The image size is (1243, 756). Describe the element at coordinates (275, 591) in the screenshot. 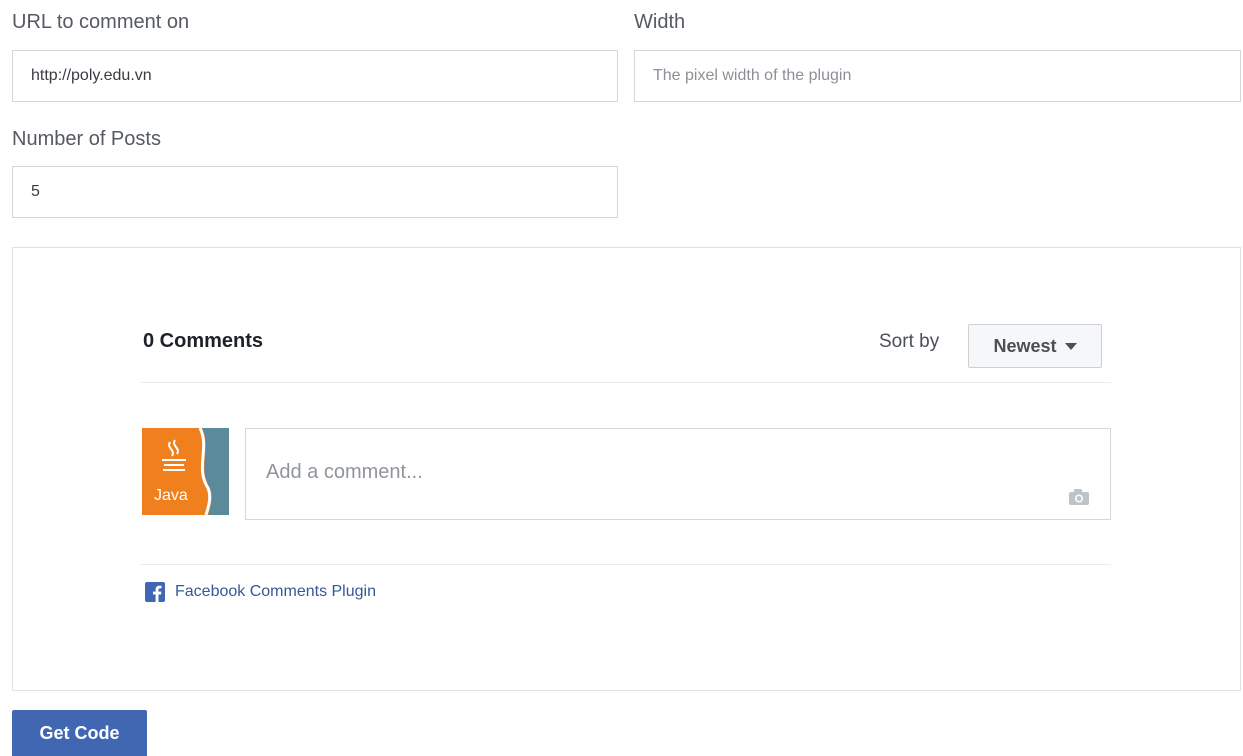

I see `plugin-link-label: Facebook Comments Plugin` at that location.